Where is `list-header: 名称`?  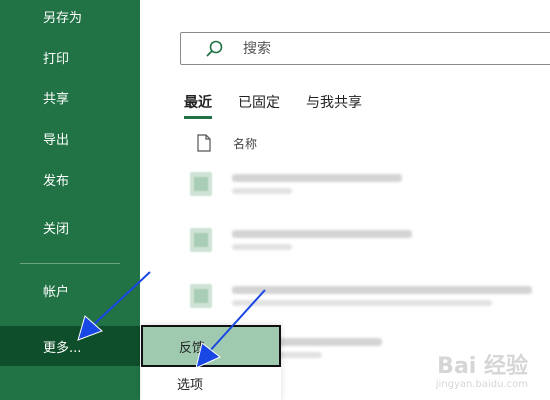
list-header: 名称 is located at coordinates (227, 143).